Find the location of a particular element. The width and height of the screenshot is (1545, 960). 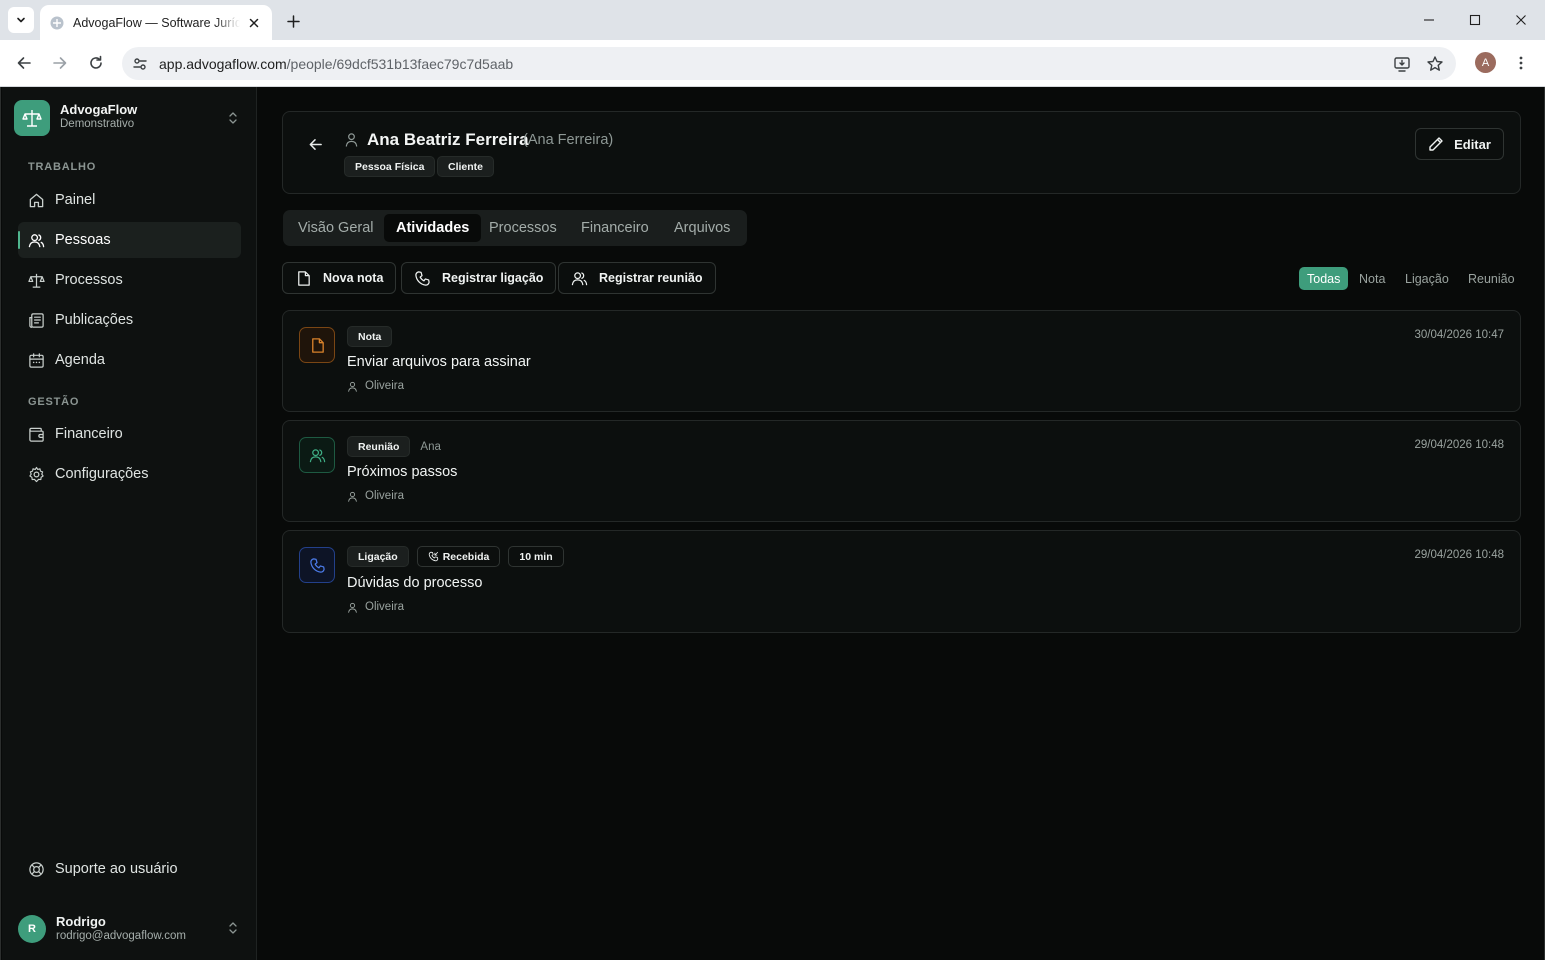

forward-button is located at coordinates (60, 63).